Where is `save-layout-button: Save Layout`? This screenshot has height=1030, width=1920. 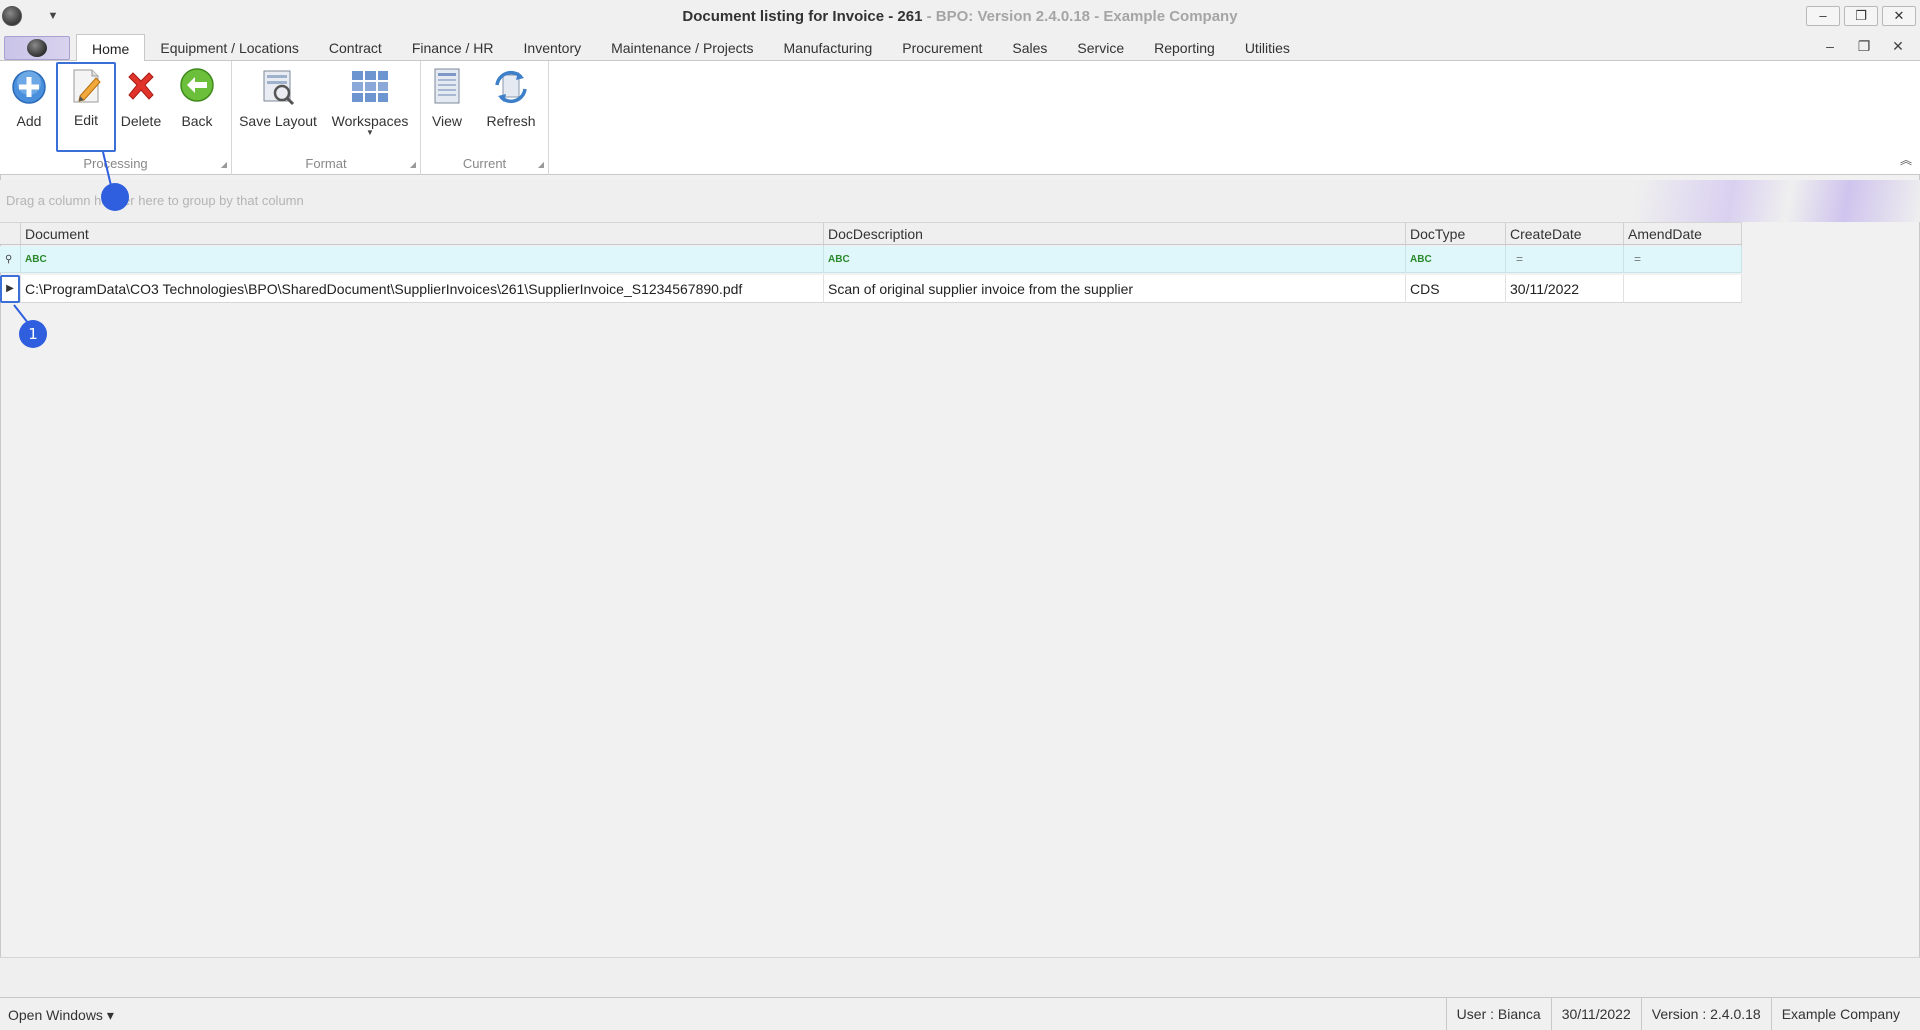
save-layout-button: Save Layout is located at coordinates (278, 106).